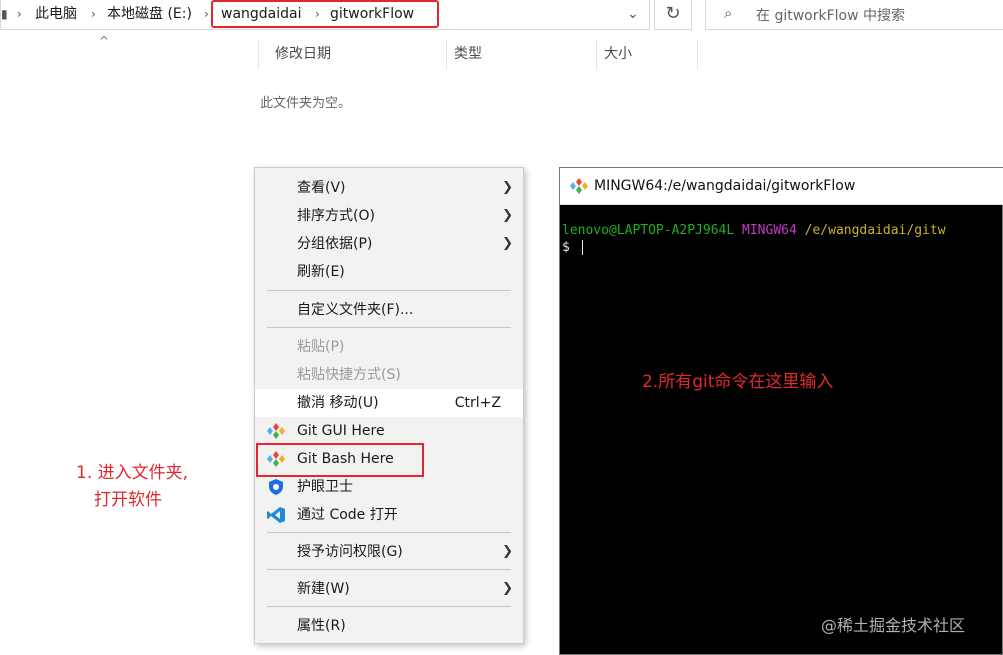 Image resolution: width=1003 pixels, height=655 pixels. What do you see at coordinates (276, 487) in the screenshot?
I see `shield-icon` at bounding box center [276, 487].